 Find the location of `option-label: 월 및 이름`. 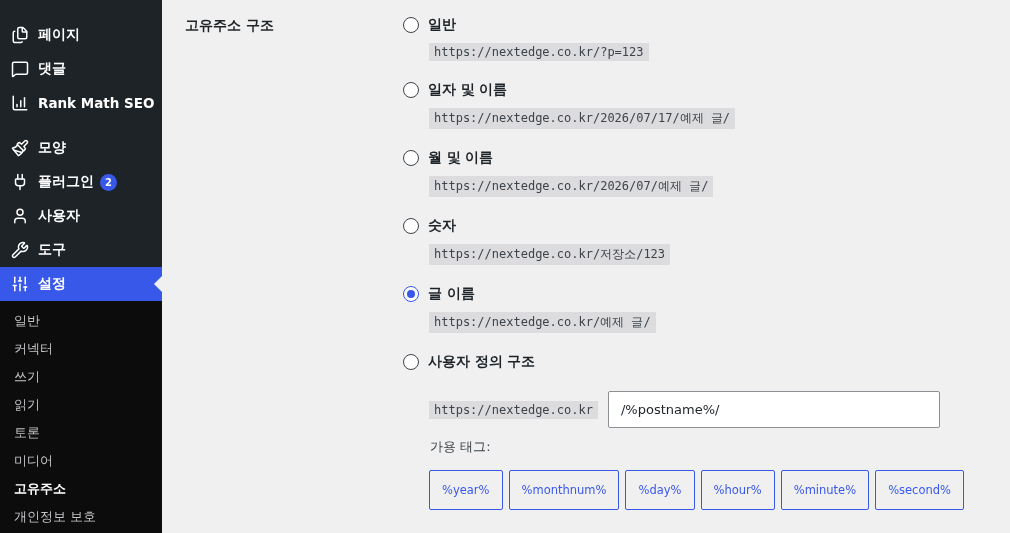

option-label: 월 및 이름 is located at coordinates (461, 158).